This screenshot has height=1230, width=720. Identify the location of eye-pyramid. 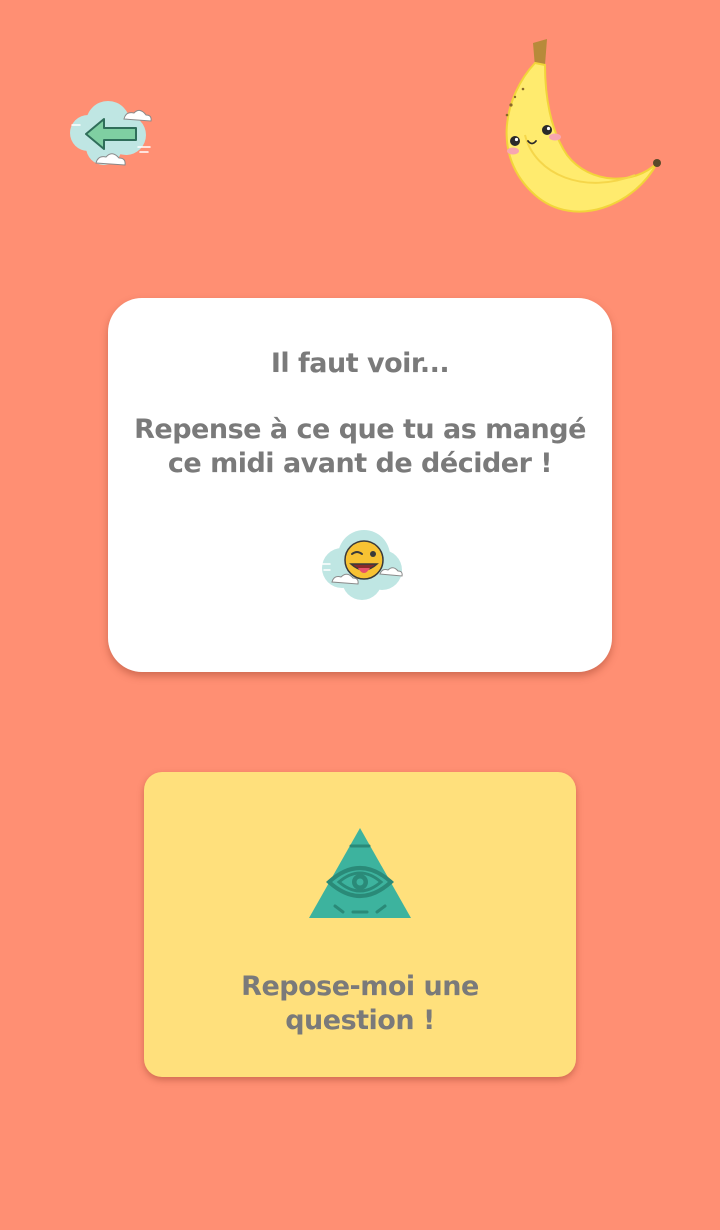
(360, 873).